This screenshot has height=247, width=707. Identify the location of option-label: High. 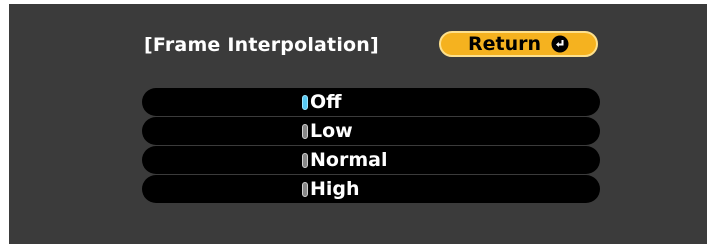
(335, 189).